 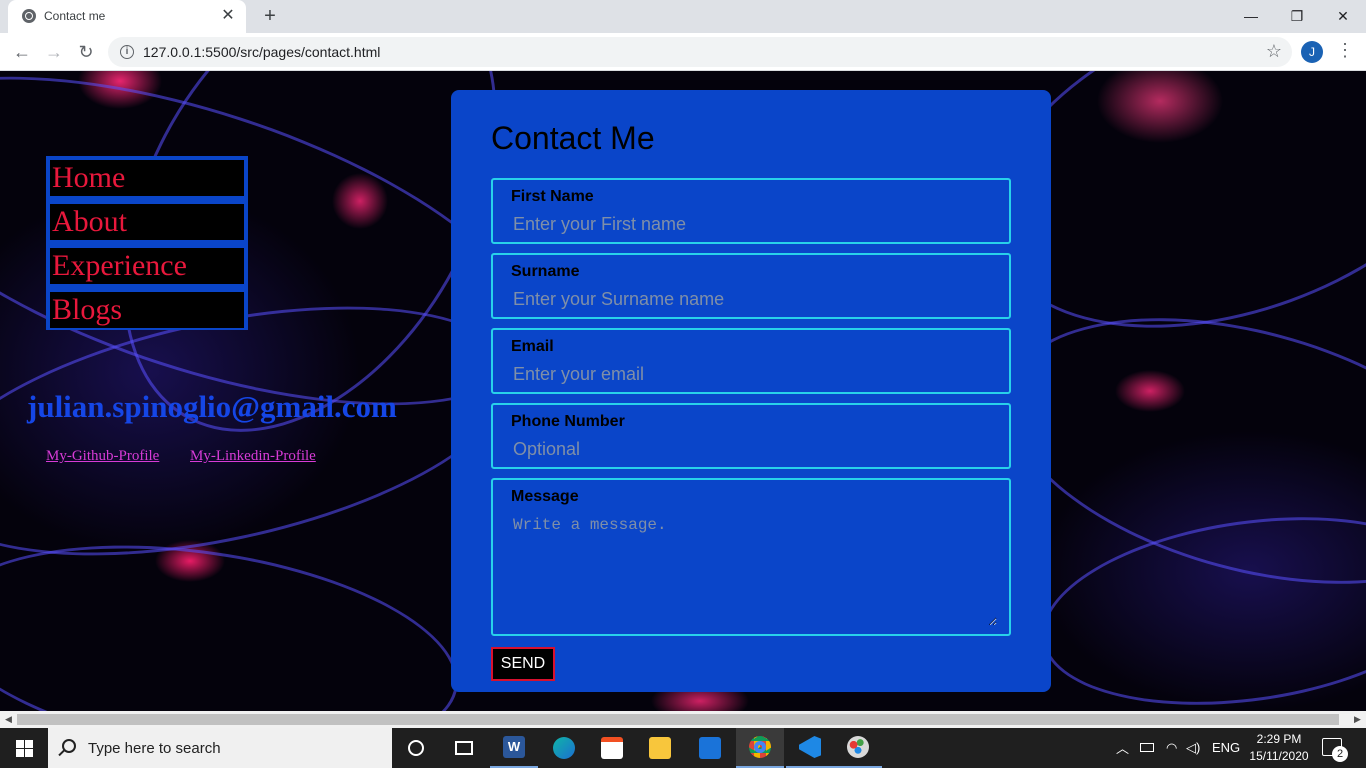 I want to click on tab-title: Contact me, so click(x=75, y=16).